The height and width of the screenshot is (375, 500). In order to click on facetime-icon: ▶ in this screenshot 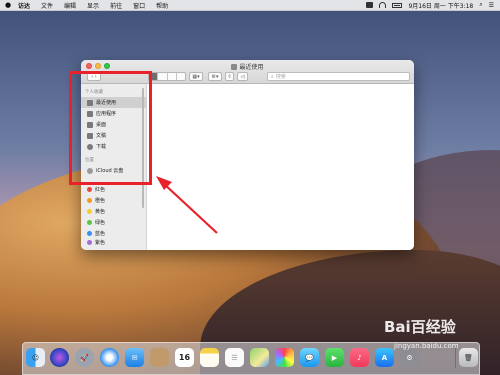, I will do `click(334, 357)`.